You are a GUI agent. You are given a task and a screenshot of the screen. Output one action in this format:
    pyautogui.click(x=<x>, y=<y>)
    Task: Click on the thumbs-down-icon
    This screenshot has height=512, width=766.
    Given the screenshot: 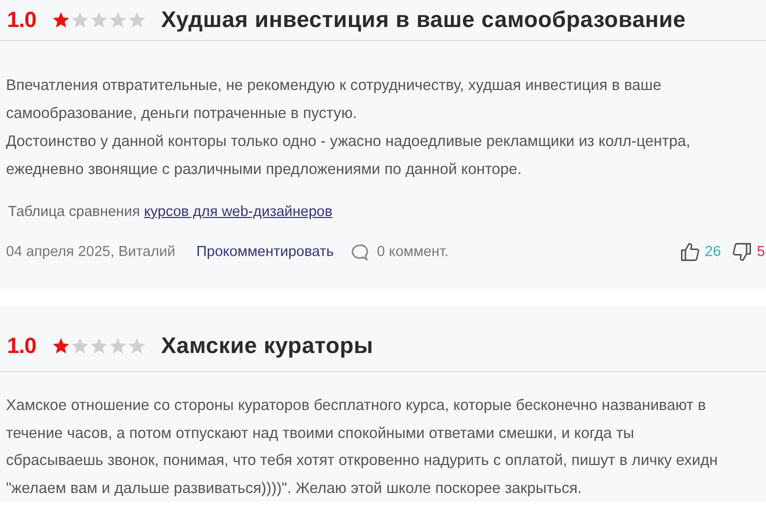 What is the action you would take?
    pyautogui.click(x=741, y=252)
    